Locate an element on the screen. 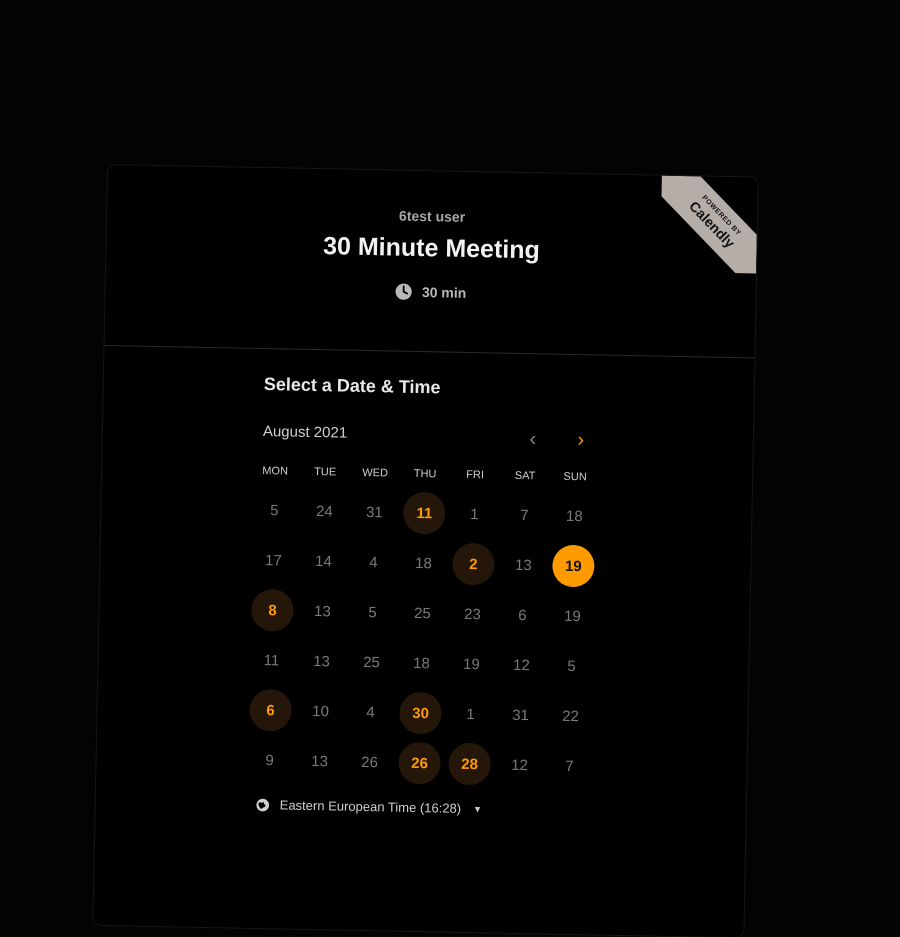 Image resolution: width=900 pixels, height=937 pixels. badge-band: POWERED BY Calendly is located at coordinates (709, 224).